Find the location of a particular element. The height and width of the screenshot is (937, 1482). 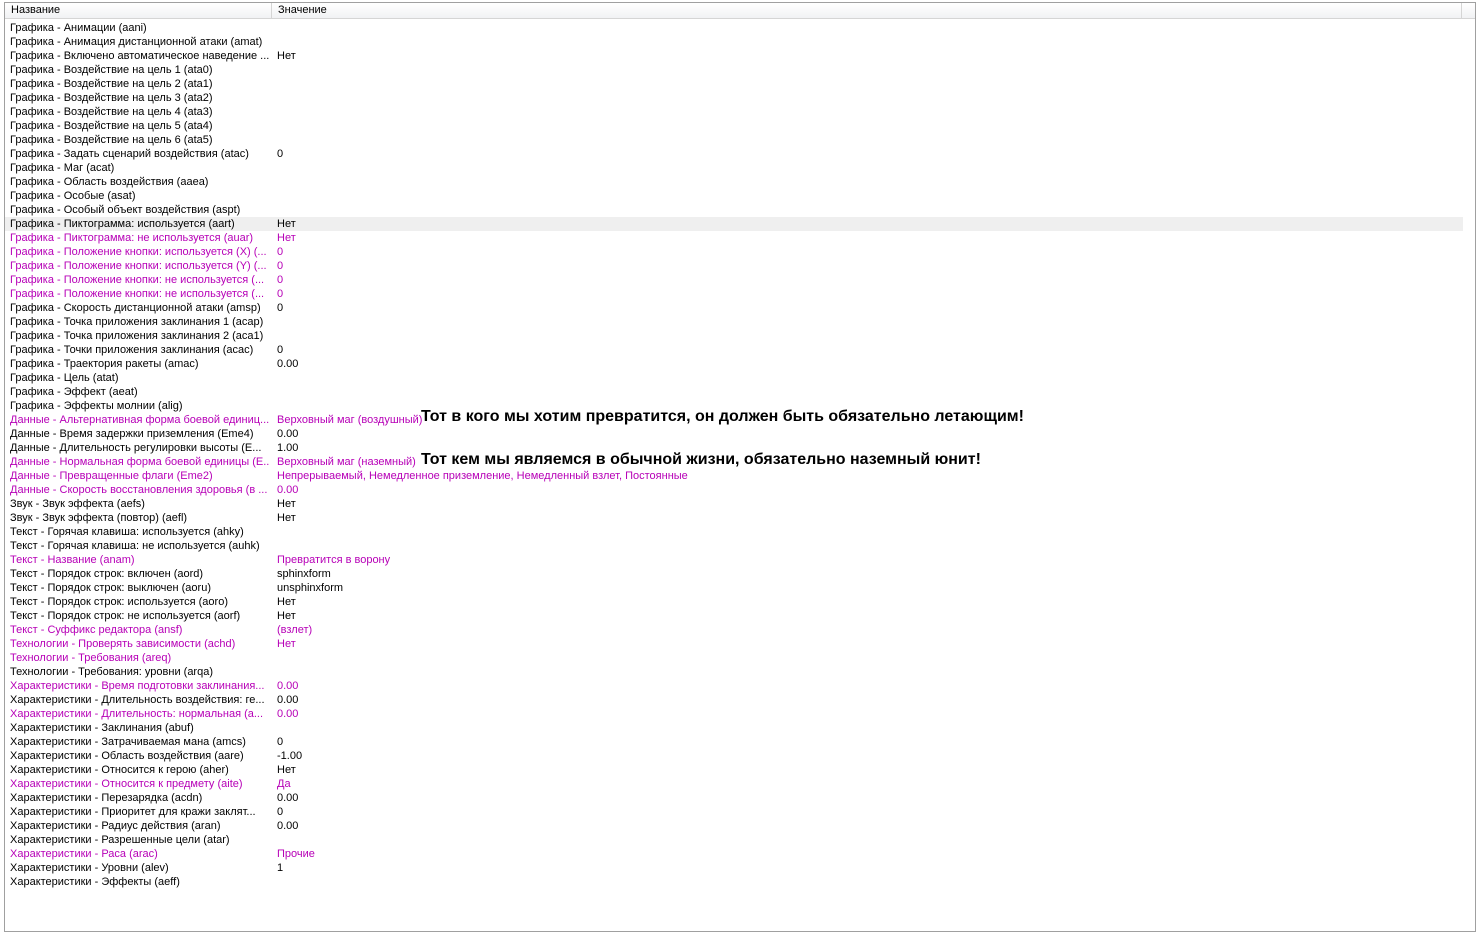

property-row: Звук - Звук эффекта (повтор) (aefl) Нет is located at coordinates (734, 518).